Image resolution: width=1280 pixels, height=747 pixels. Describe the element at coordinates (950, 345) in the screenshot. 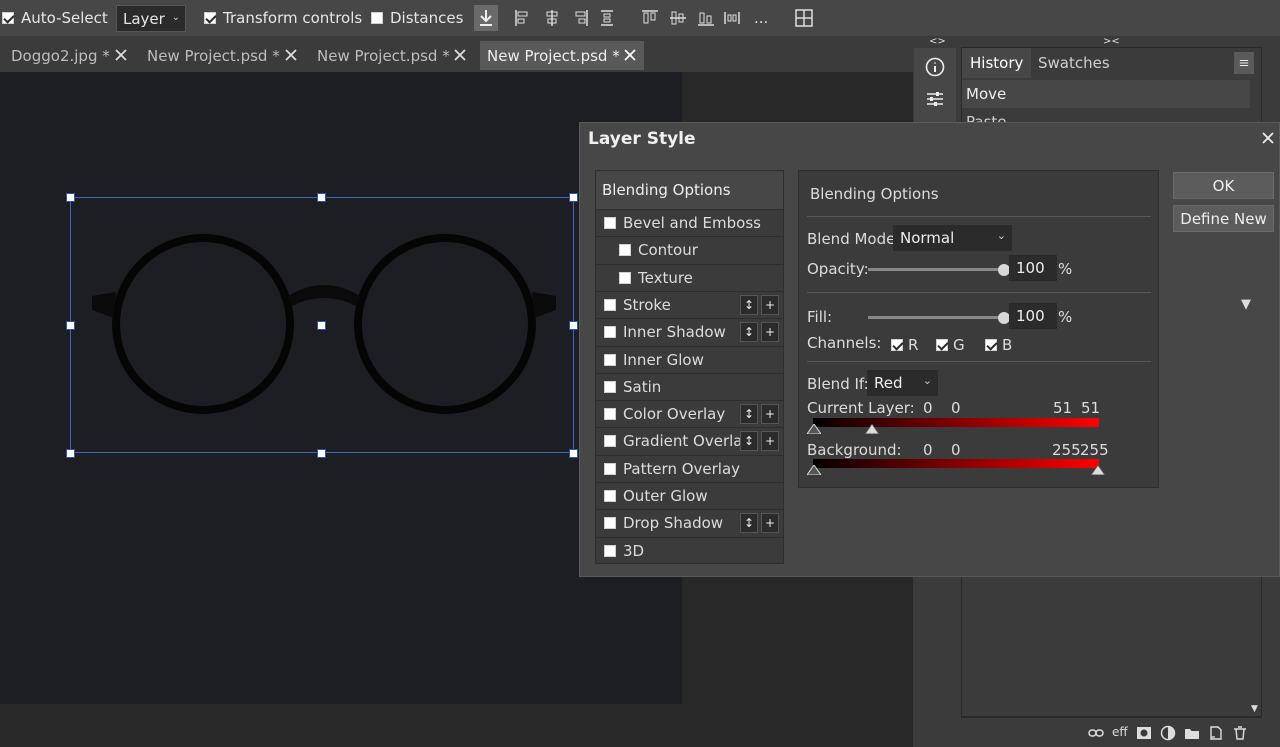

I see `channel-g-toggle: G` at that location.